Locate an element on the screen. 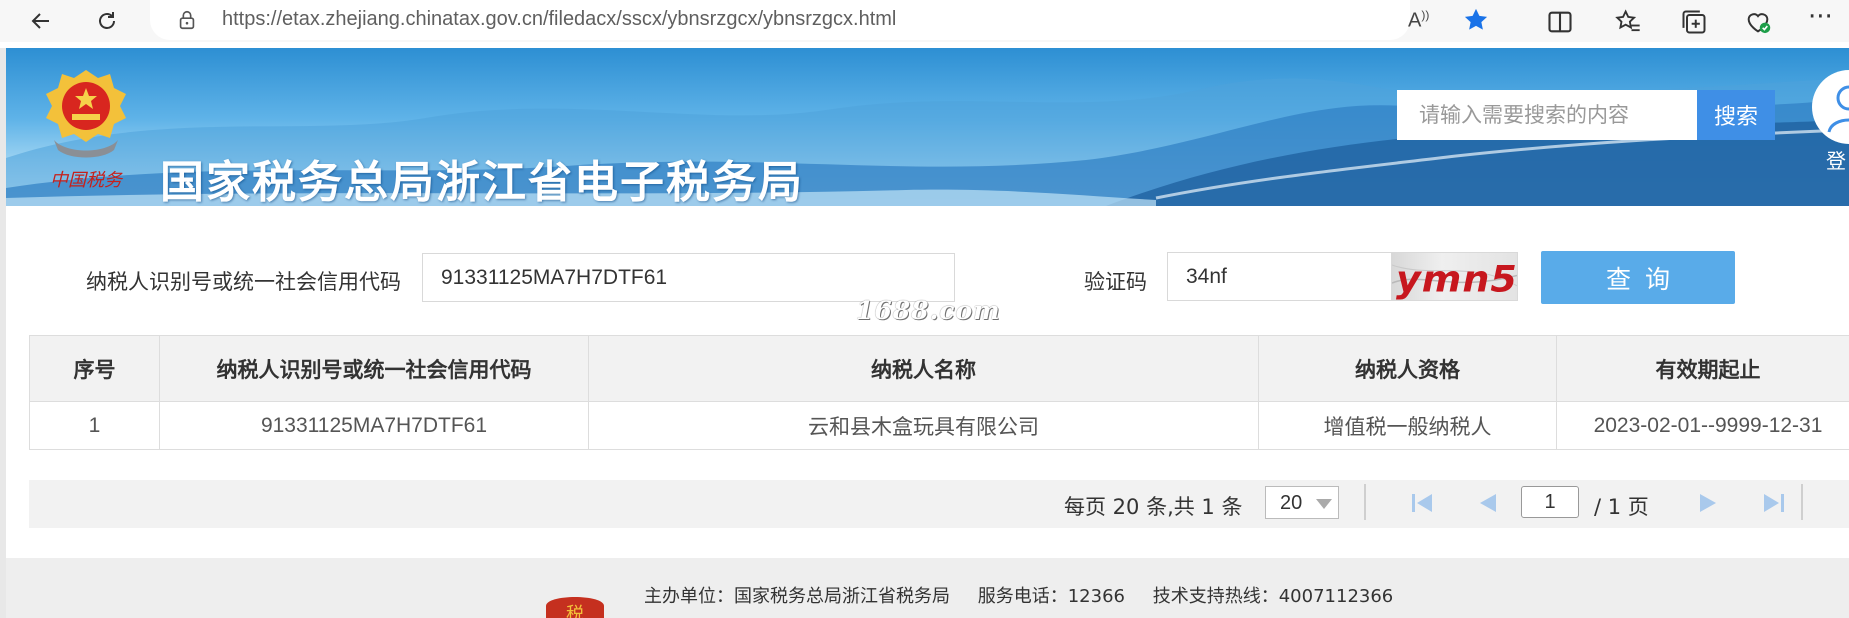 This screenshot has height=618, width=1849. login-label: 登 is located at coordinates (1836, 159).